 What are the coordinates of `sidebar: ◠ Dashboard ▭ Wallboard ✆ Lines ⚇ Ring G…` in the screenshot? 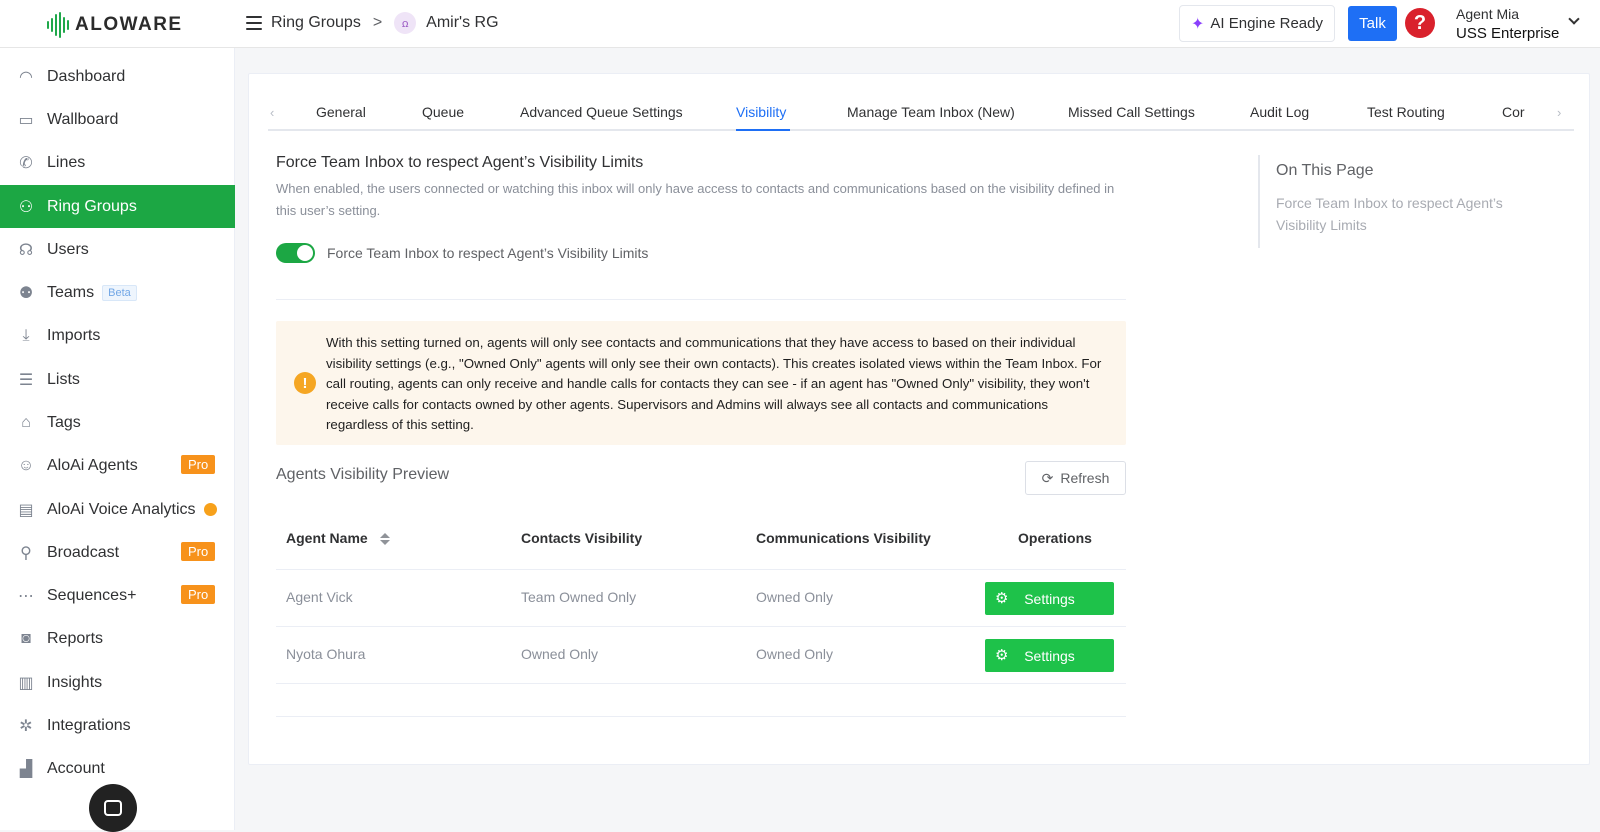 It's located at (117, 439).